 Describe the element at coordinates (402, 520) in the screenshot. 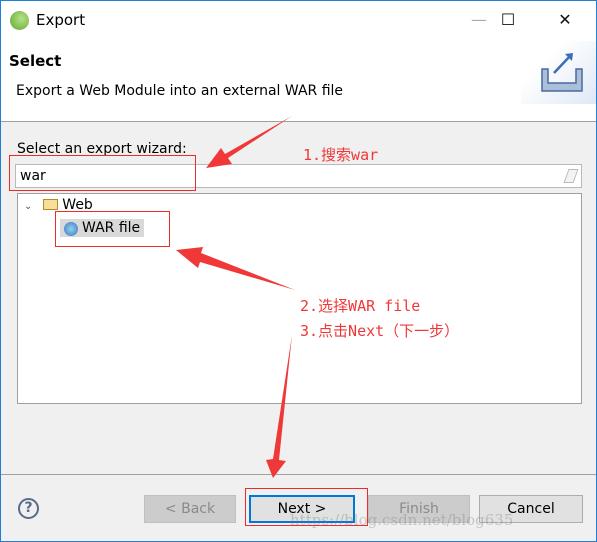

I see `watermark: https://blog.csdn.net/blog635` at that location.